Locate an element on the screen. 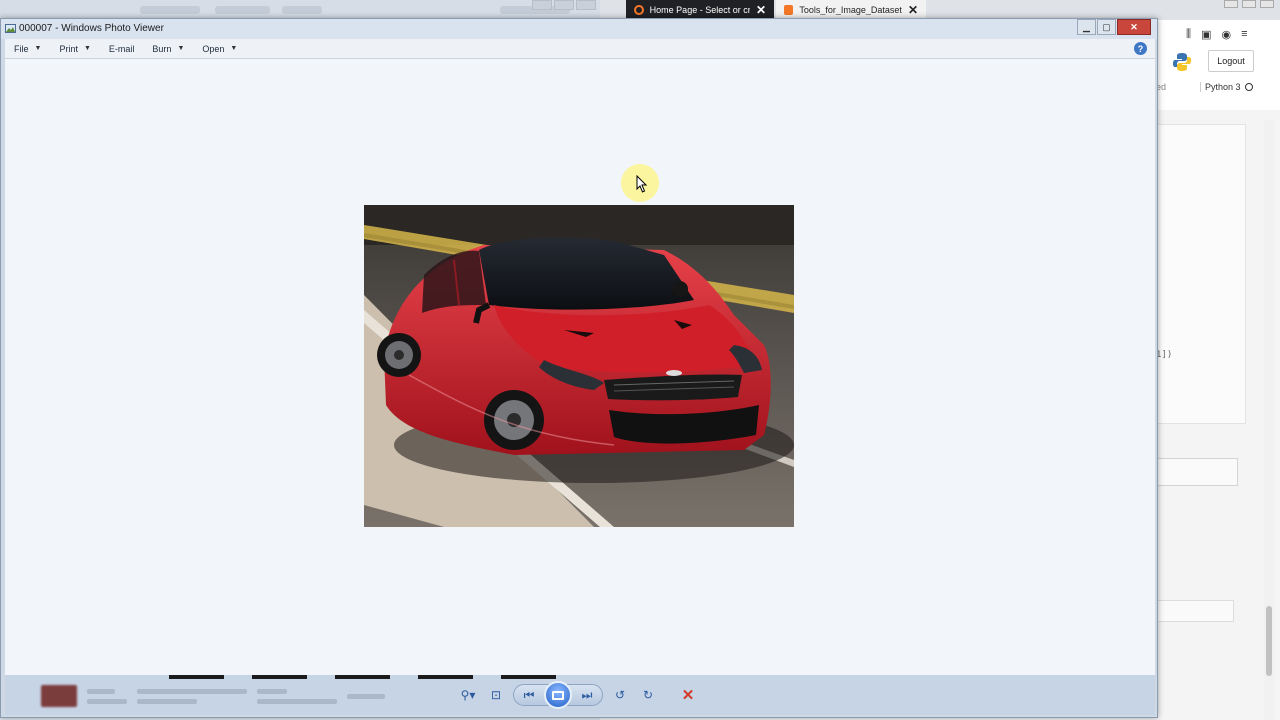 The height and width of the screenshot is (720, 1280). browser-tab-notebook: Tools_for_Image_Datasets - Jup ✕ is located at coordinates (851, 10).